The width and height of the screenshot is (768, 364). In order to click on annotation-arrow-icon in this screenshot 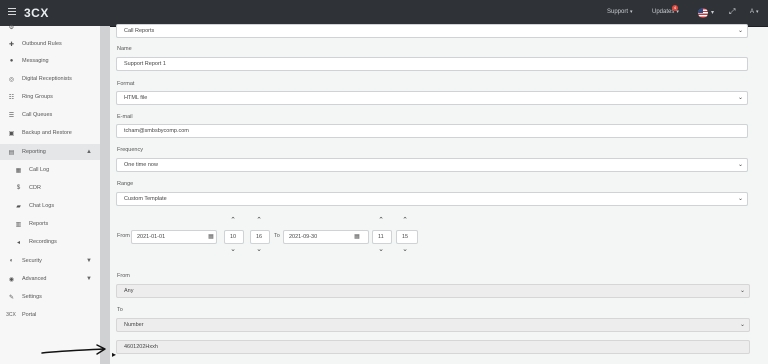, I will do `click(73, 349)`.